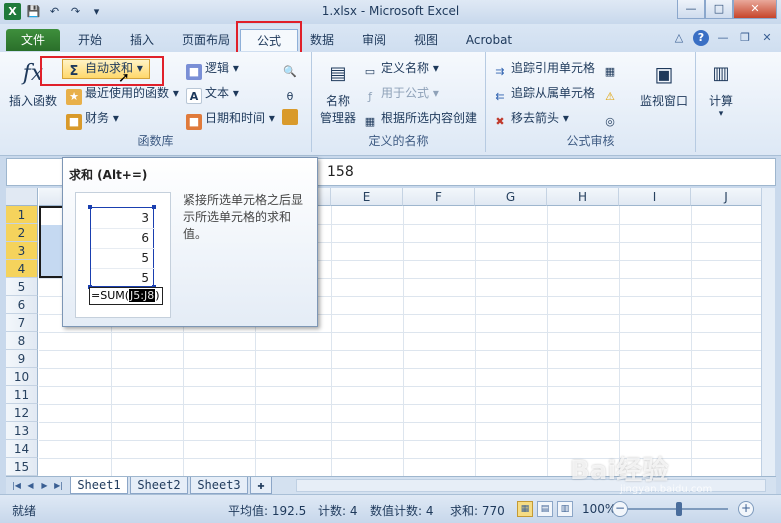 The height and width of the screenshot is (523, 781). Describe the element at coordinates (400, 93) in the screenshot. I see `use-in-formula-button: ƒ 用于公式 ▾` at that location.